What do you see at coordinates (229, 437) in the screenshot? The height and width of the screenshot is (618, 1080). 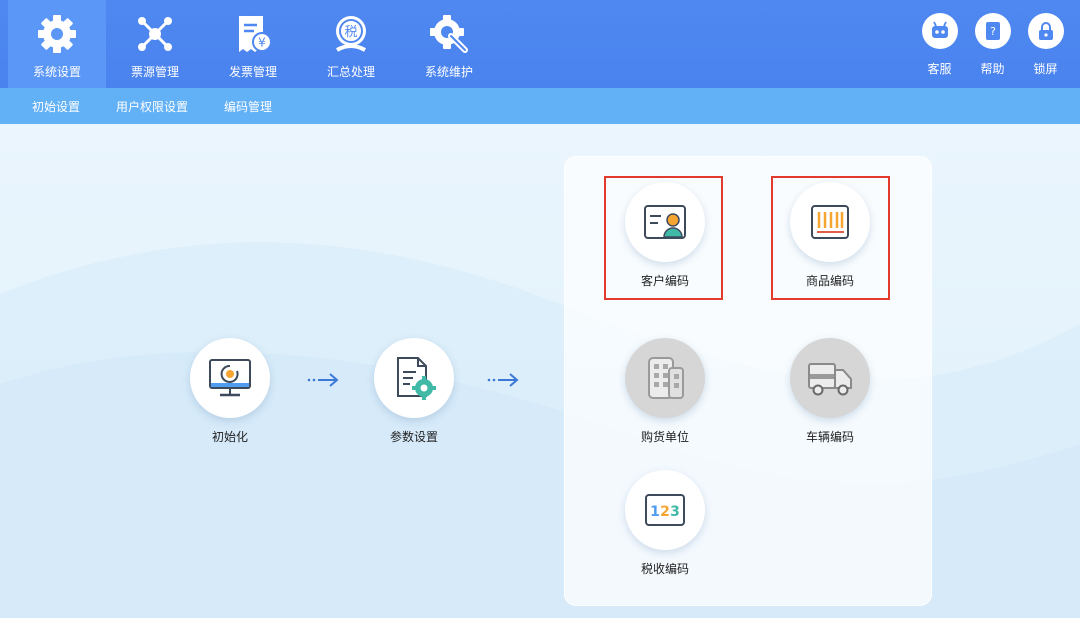 I see `node-label: 初始化` at bounding box center [229, 437].